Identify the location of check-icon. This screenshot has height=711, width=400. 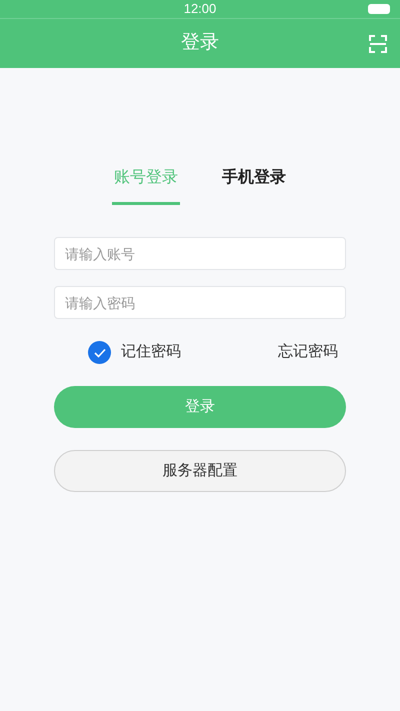
(100, 353).